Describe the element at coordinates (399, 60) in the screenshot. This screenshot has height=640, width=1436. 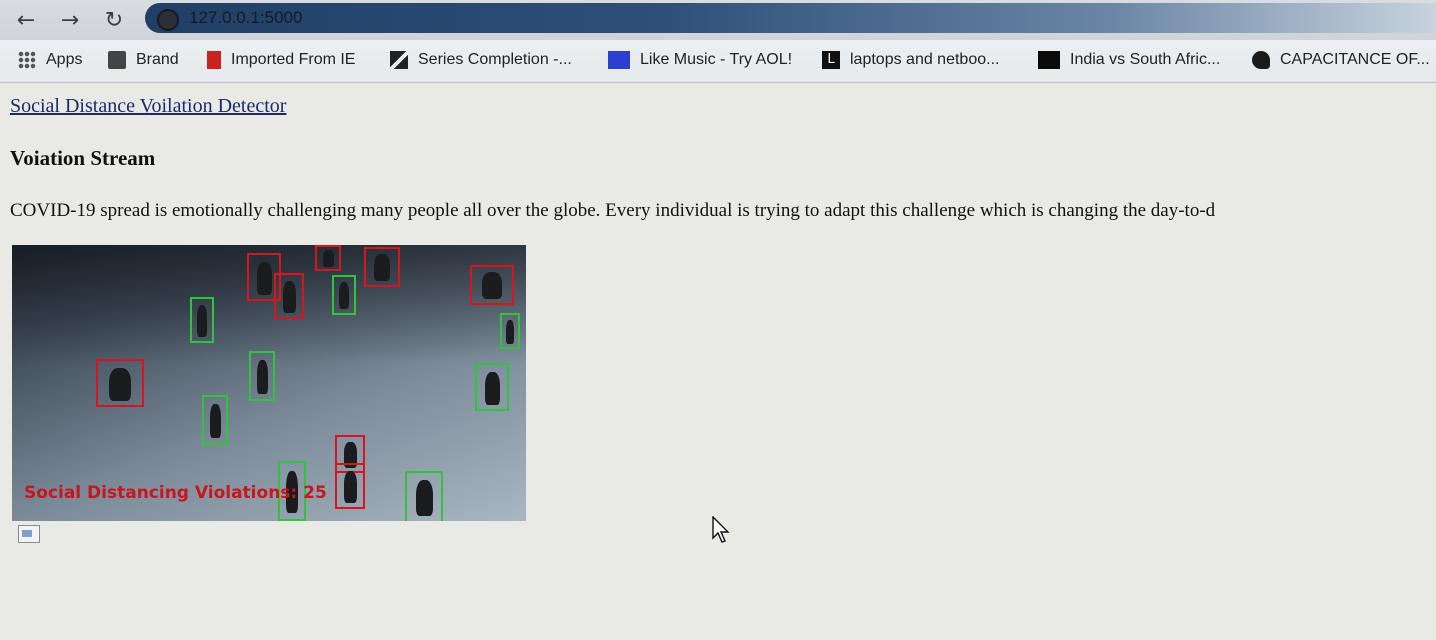
I see `series-icon` at that location.